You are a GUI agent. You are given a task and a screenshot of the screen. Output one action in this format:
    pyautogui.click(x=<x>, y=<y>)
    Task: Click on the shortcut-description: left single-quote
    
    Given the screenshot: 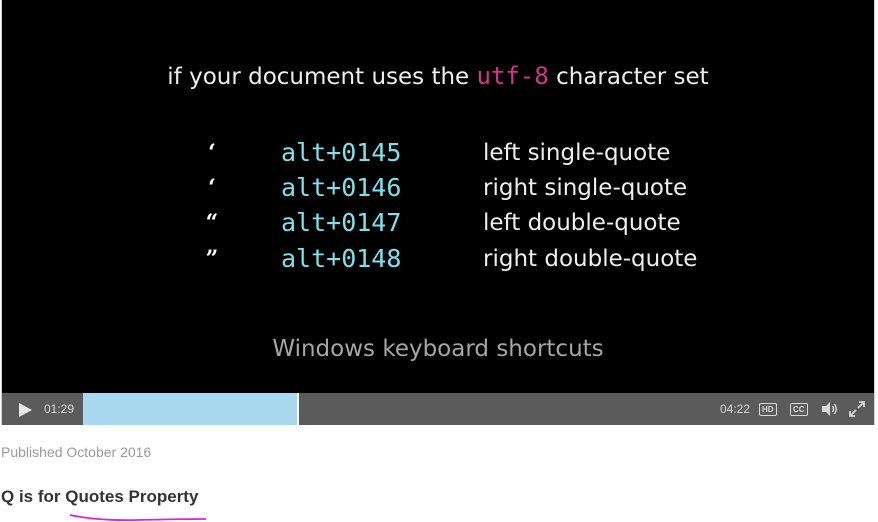 What is the action you would take?
    pyautogui.click(x=577, y=153)
    